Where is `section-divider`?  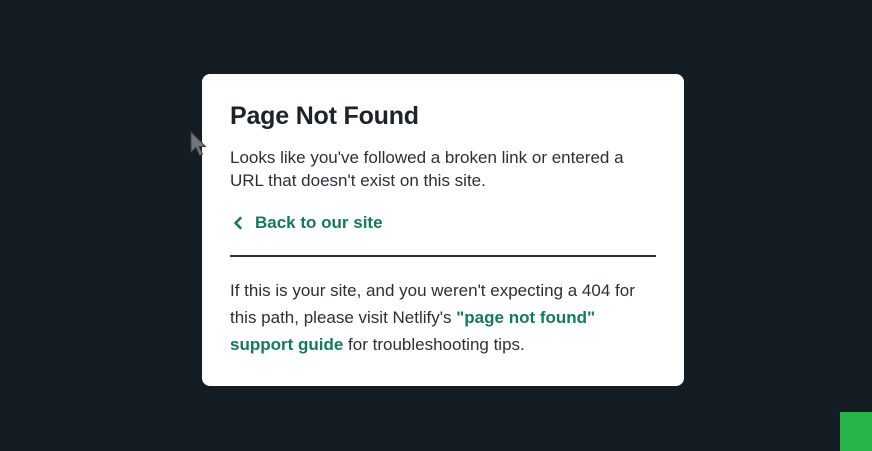 section-divider is located at coordinates (443, 256).